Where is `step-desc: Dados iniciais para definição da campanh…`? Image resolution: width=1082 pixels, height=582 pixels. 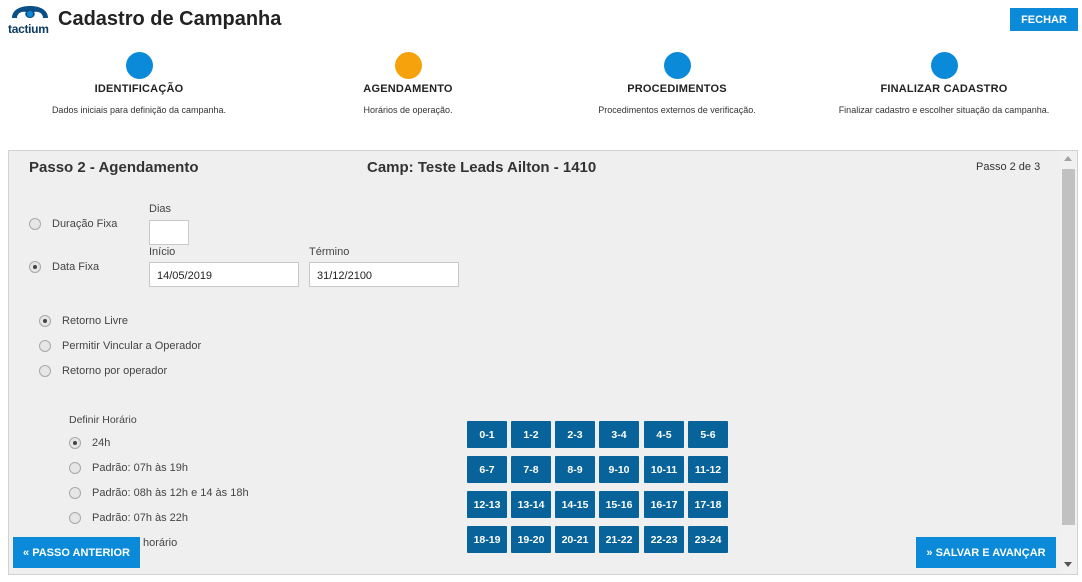 step-desc: Dados iniciais para definição da campanh… is located at coordinates (139, 110).